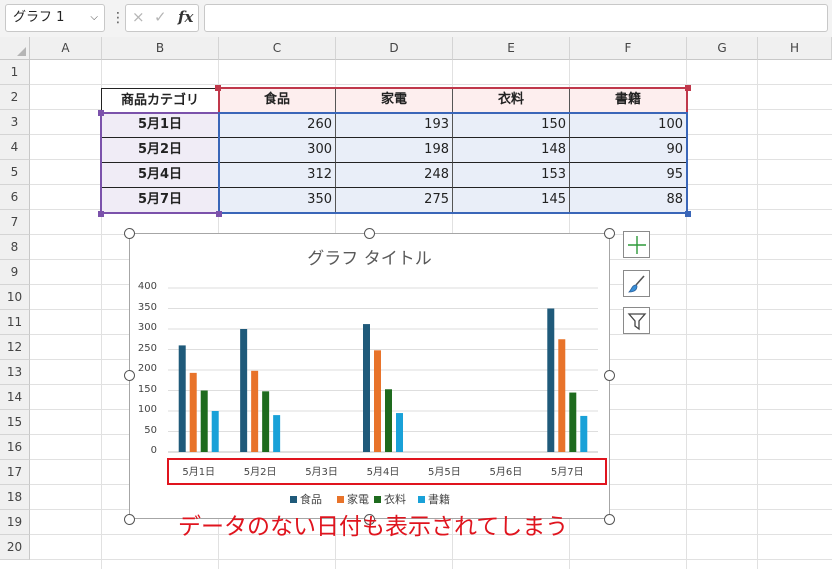 The width and height of the screenshot is (832, 569). Describe the element at coordinates (244, 390) in the screenshot. I see `bar-食品-5月2日` at that location.